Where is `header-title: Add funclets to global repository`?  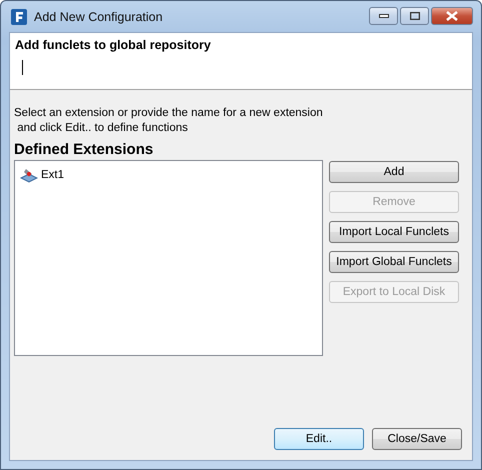 header-title: Add funclets to global repository is located at coordinates (113, 45).